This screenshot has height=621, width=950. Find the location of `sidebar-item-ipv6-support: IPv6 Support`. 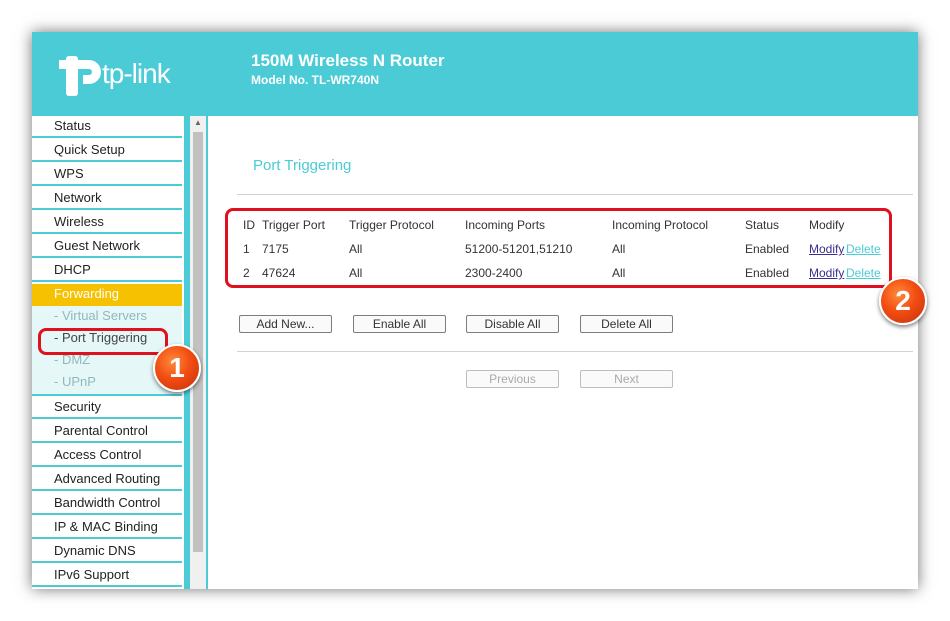

sidebar-item-ipv6-support: IPv6 Support is located at coordinates (107, 576).